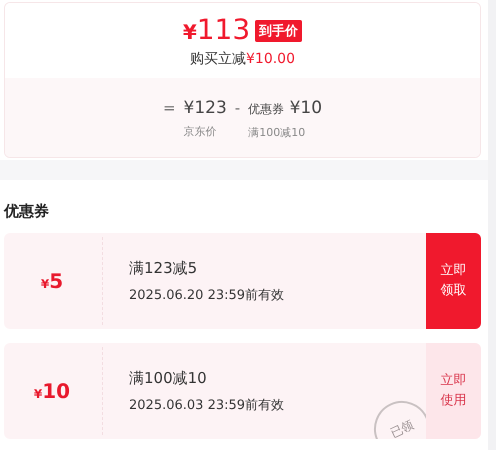 The image size is (500, 450). I want to click on coupon-value: ¥5, so click(52, 281).